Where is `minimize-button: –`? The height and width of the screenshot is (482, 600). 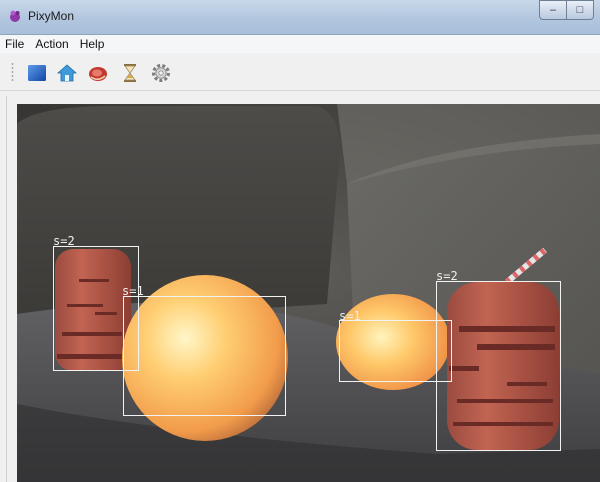
minimize-button: – is located at coordinates (553, 10).